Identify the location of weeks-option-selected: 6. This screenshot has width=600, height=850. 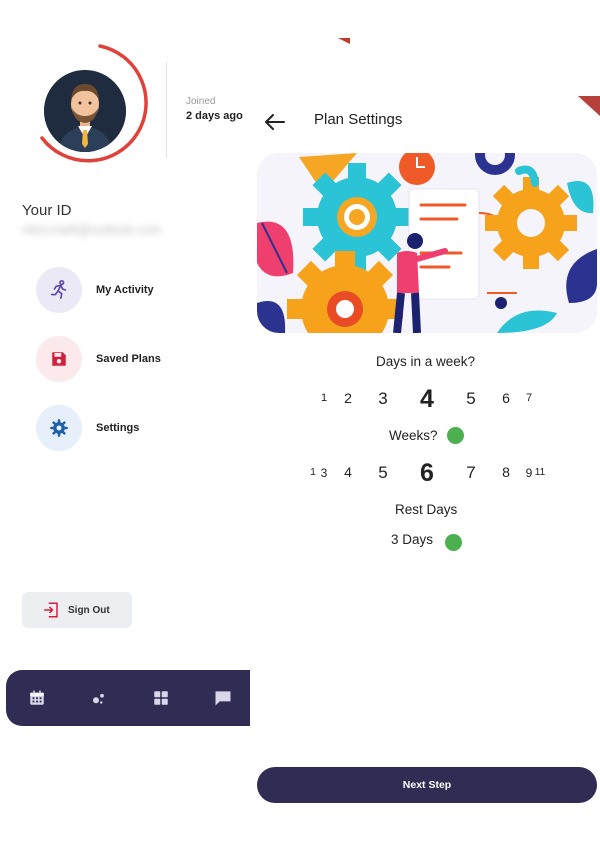
(427, 473).